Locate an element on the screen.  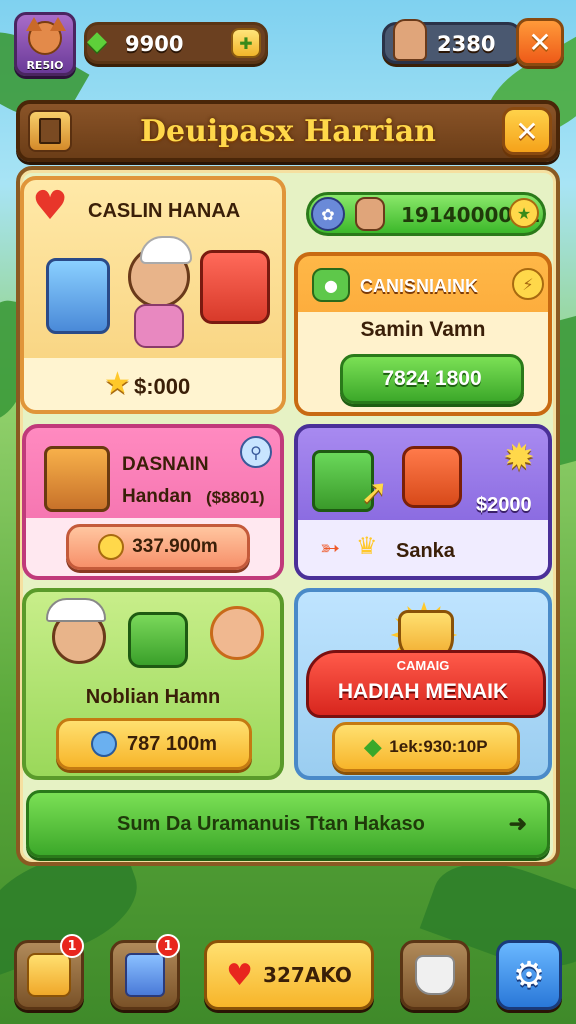
claim-button-6: ◆ 1ek:930:10P is located at coordinates (426, 747).